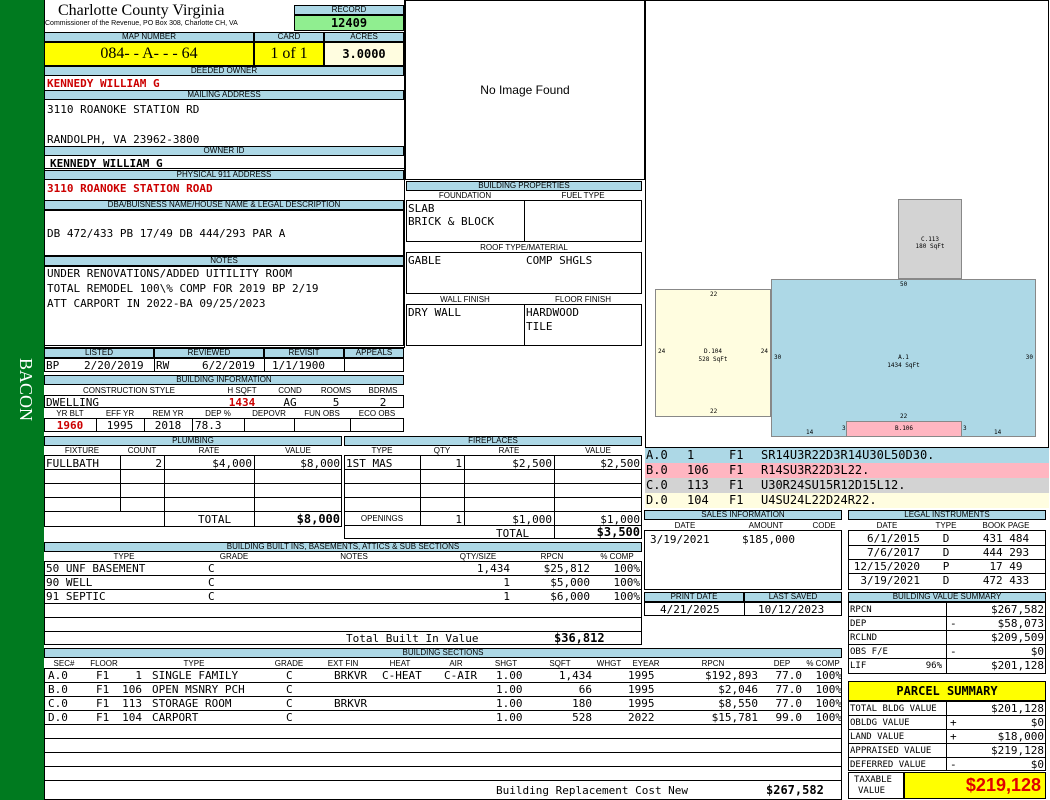 Image resolution: width=1050 pixels, height=800 pixels. Describe the element at coordinates (1017, 665) in the screenshot. I see `summary-value: $201,128` at that location.